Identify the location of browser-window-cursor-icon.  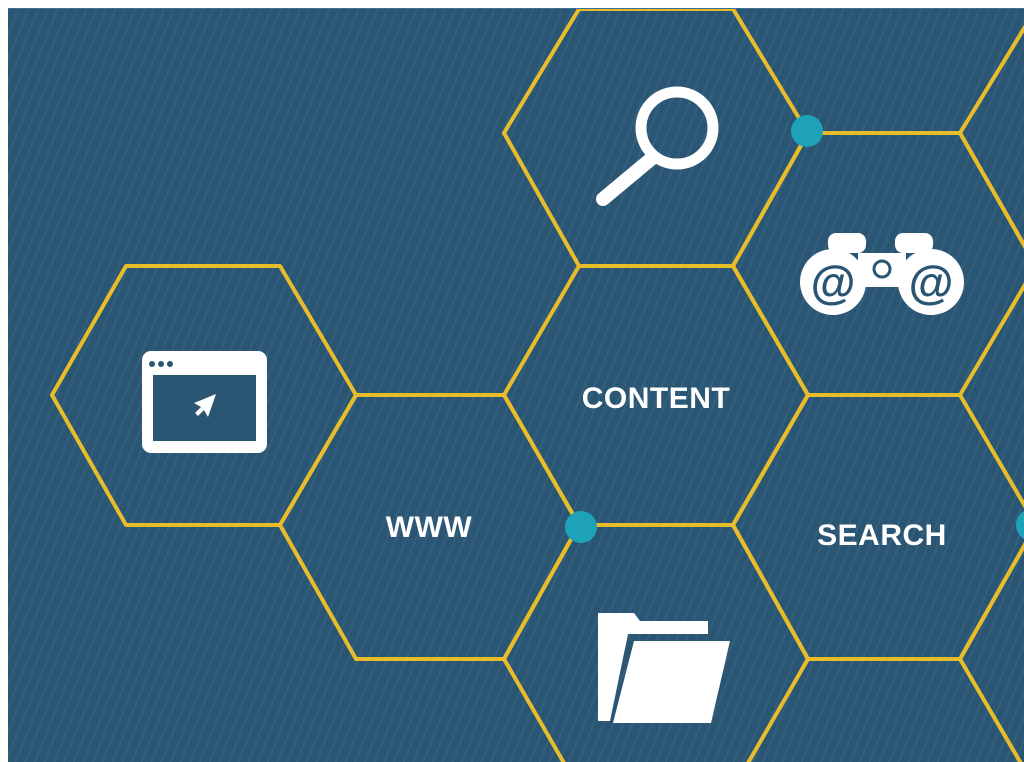
(204, 402).